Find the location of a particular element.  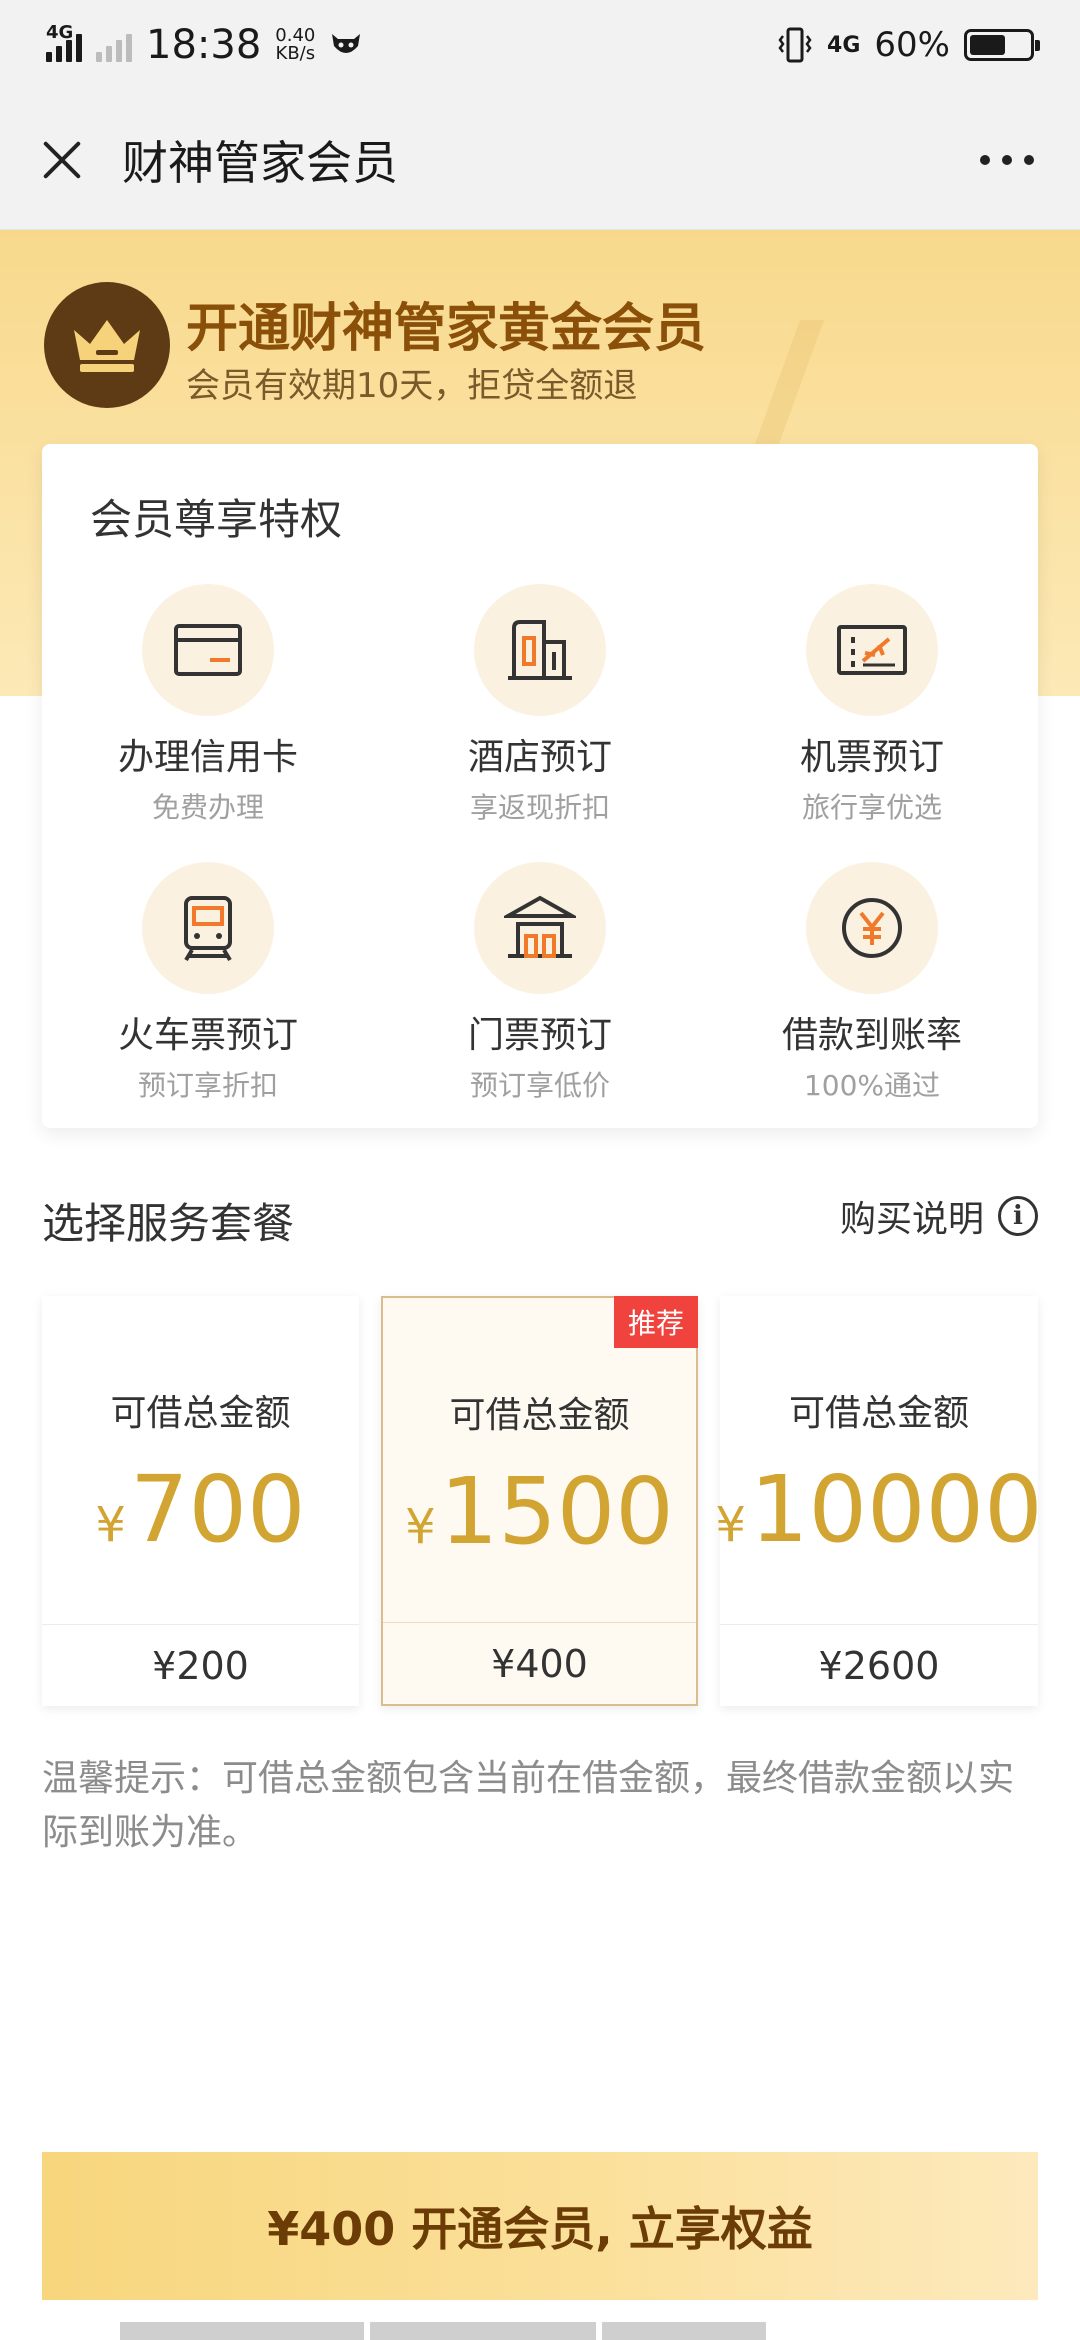

network-type: 4G is located at coordinates (844, 45).